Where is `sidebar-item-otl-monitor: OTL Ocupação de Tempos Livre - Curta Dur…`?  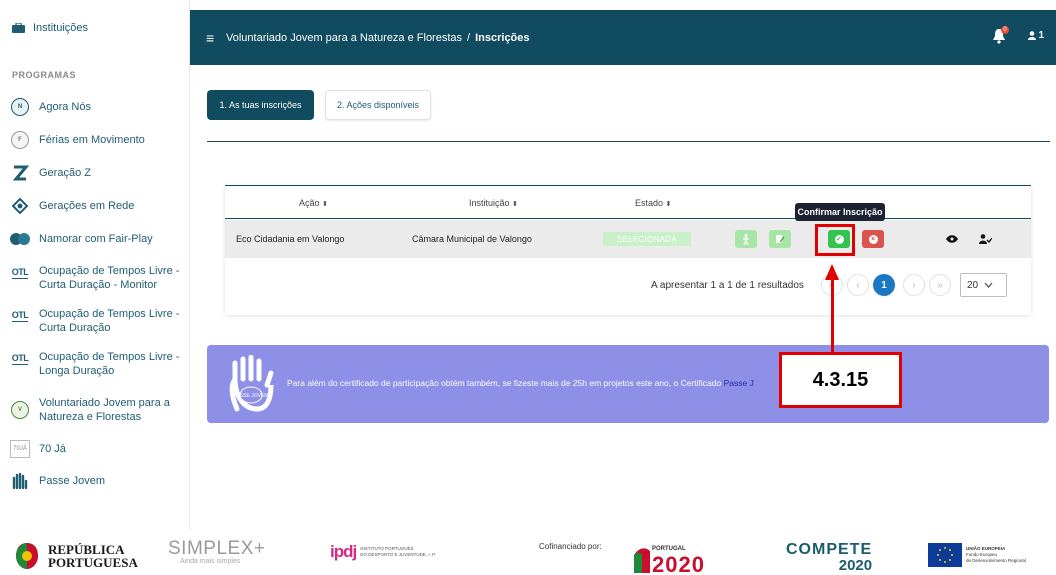 sidebar-item-otl-monitor: OTL Ocupação de Tempos Livre - Curta Dur… is located at coordinates (98, 278).